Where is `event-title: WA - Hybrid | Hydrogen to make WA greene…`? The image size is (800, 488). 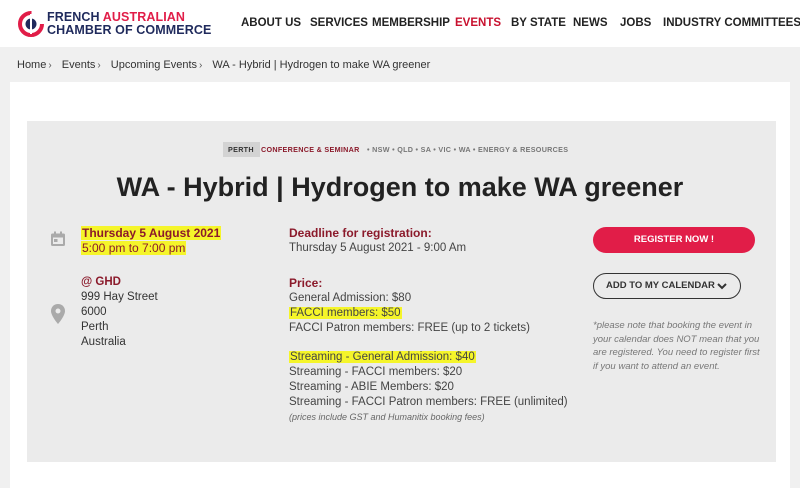
event-title: WA - Hybrid | Hydrogen to make WA greene… is located at coordinates (400, 187).